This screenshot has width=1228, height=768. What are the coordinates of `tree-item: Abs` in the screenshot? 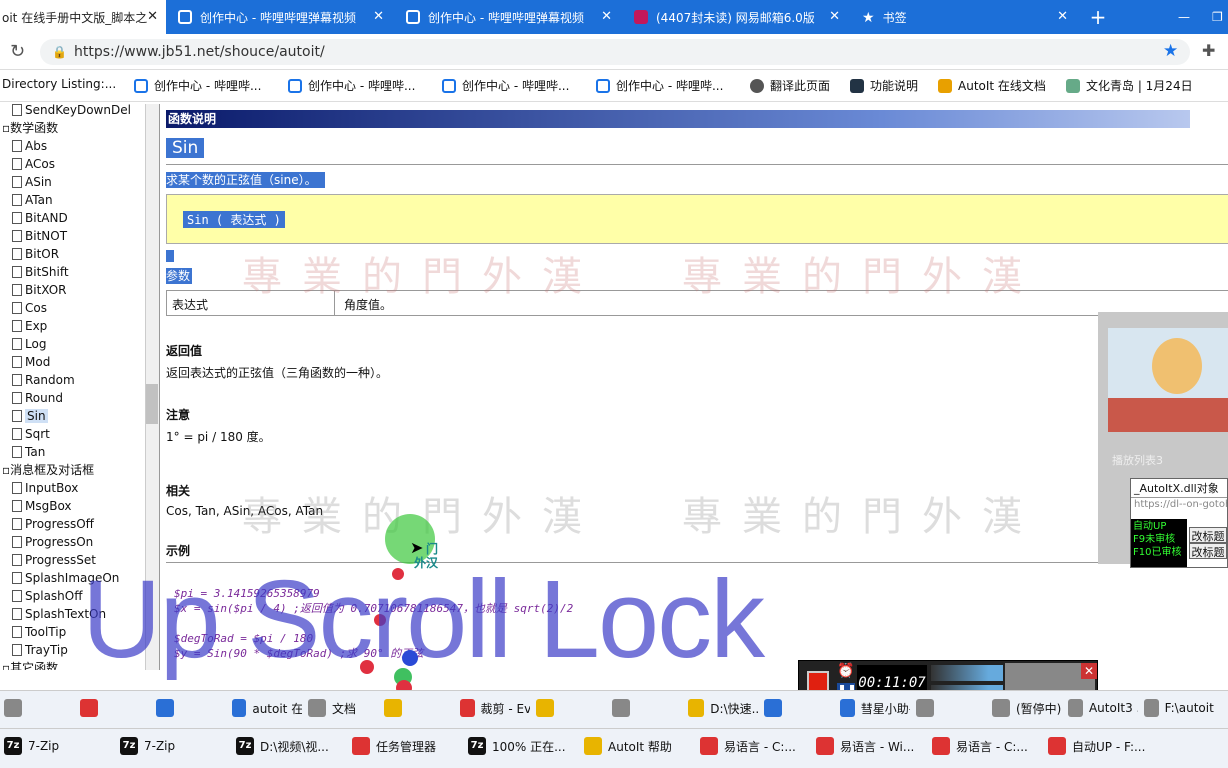 It's located at (29, 146).